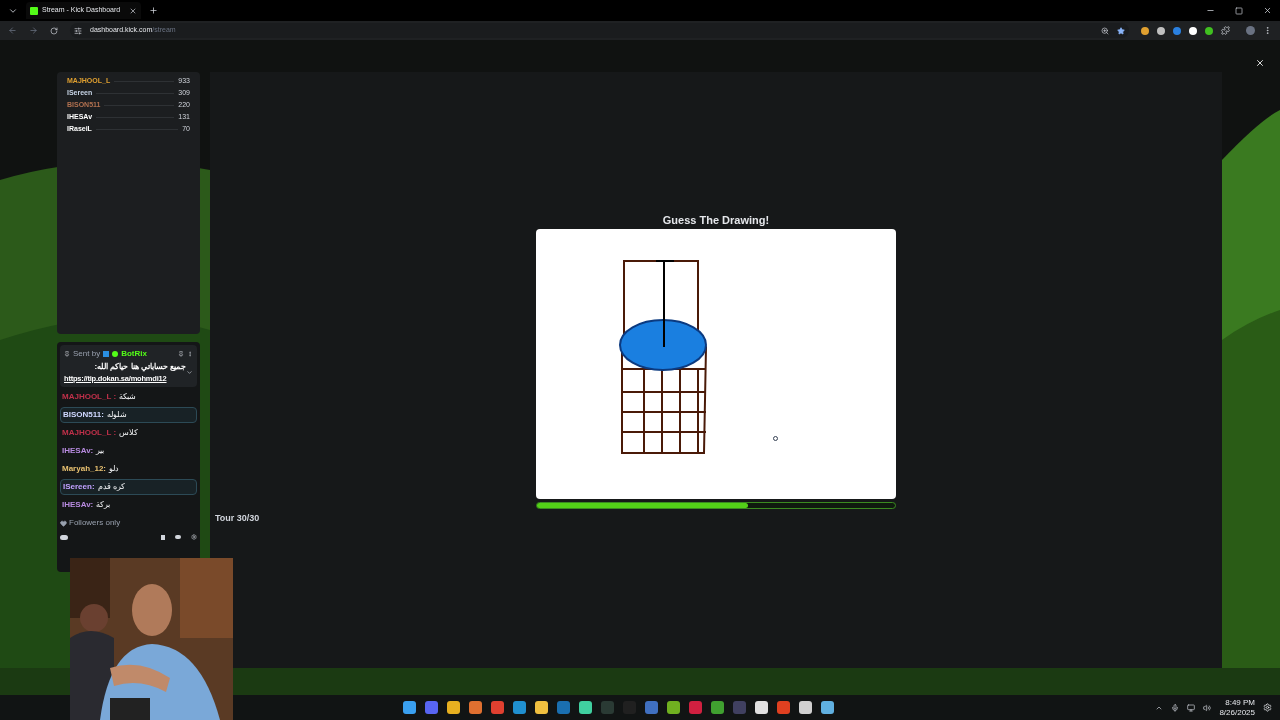 The image size is (1280, 720). What do you see at coordinates (133, 10) in the screenshot?
I see `close-tab-icon` at bounding box center [133, 10].